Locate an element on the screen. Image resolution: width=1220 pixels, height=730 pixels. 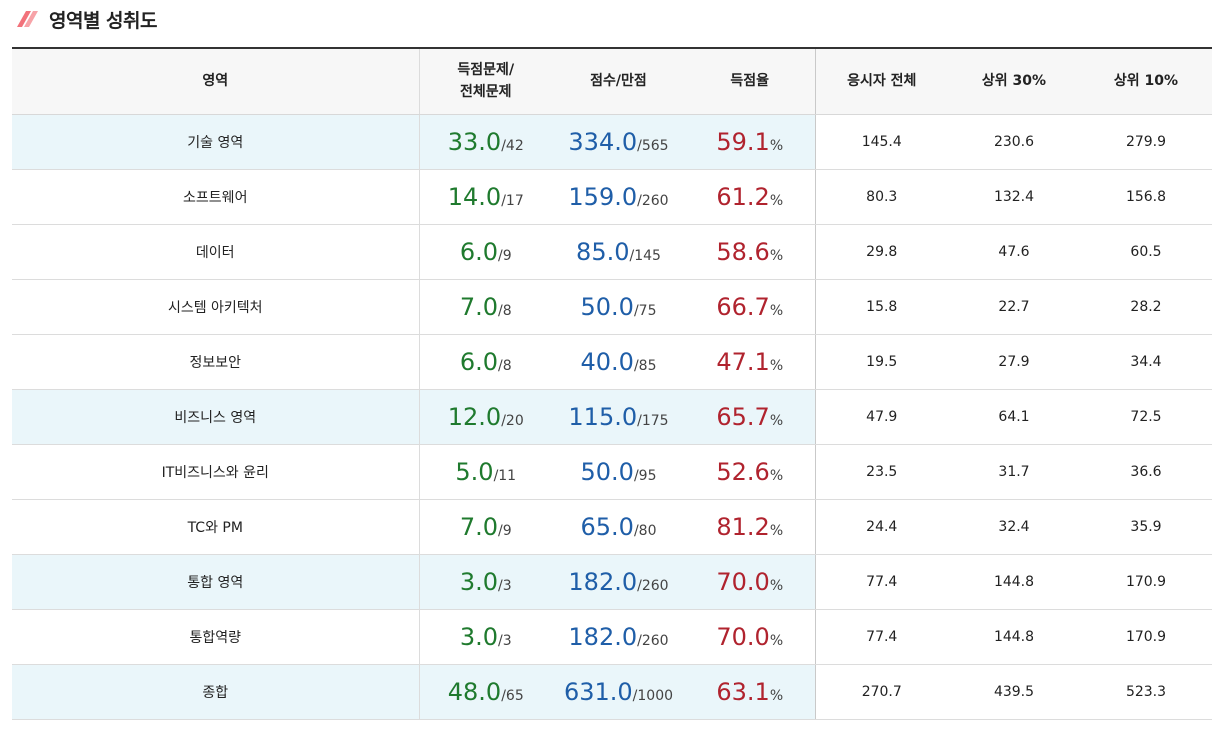
header-correct: 득점문제/ 전체문제 is located at coordinates (485, 81).